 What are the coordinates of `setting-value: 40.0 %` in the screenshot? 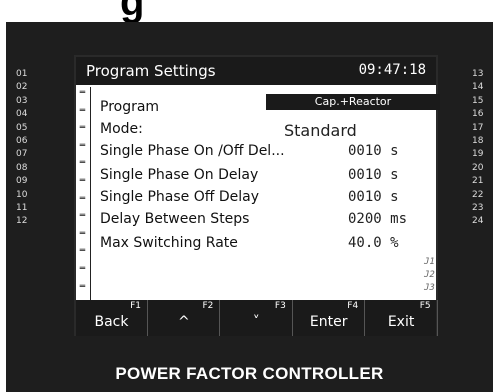 It's located at (373, 243).